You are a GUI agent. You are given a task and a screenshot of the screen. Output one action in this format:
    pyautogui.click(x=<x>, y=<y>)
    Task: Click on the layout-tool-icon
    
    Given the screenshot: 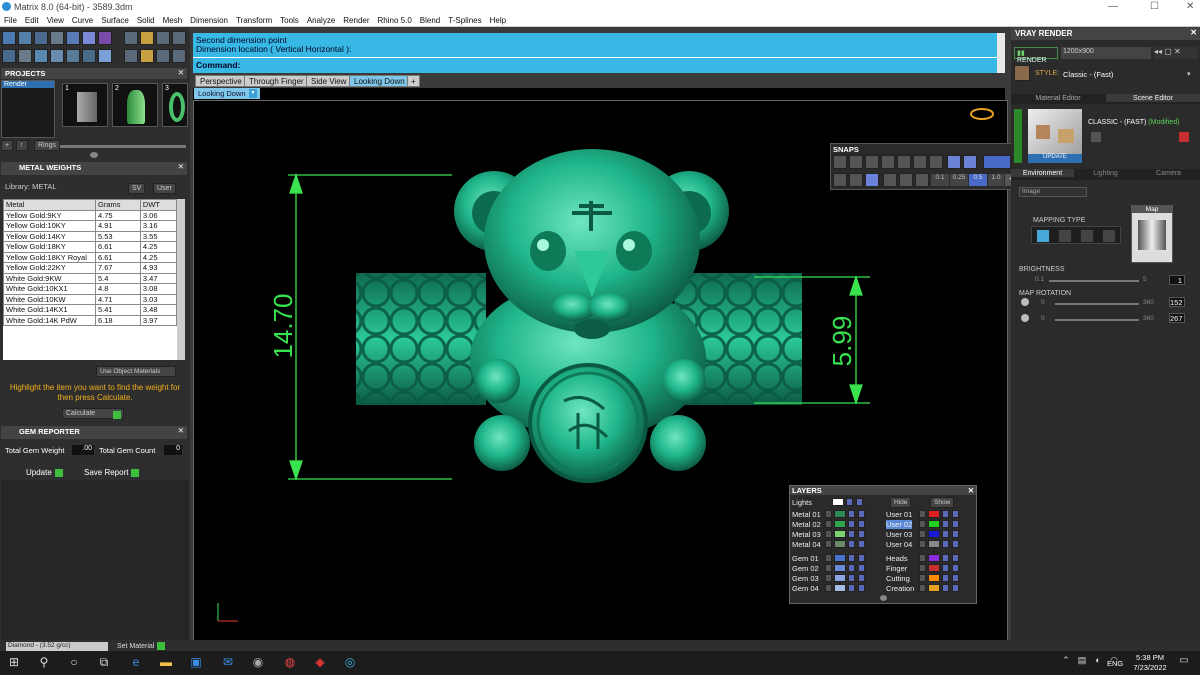 What is the action you would take?
    pyautogui.click(x=147, y=38)
    